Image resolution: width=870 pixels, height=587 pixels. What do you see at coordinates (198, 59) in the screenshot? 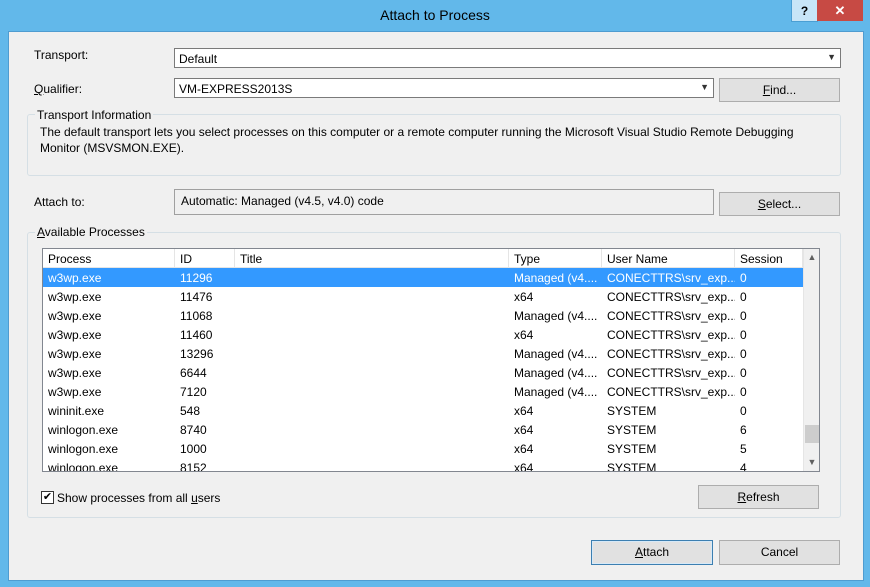
I see `transport-value: Default` at bounding box center [198, 59].